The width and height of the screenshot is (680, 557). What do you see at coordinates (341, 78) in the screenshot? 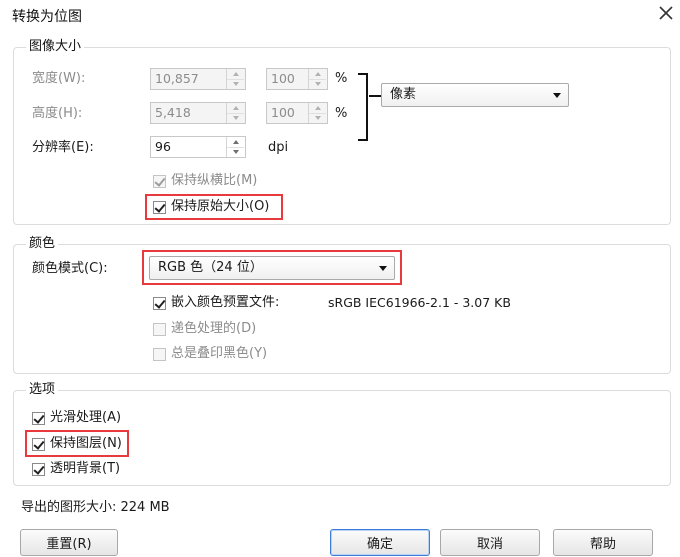
I see `width-percent-unit: %` at bounding box center [341, 78].